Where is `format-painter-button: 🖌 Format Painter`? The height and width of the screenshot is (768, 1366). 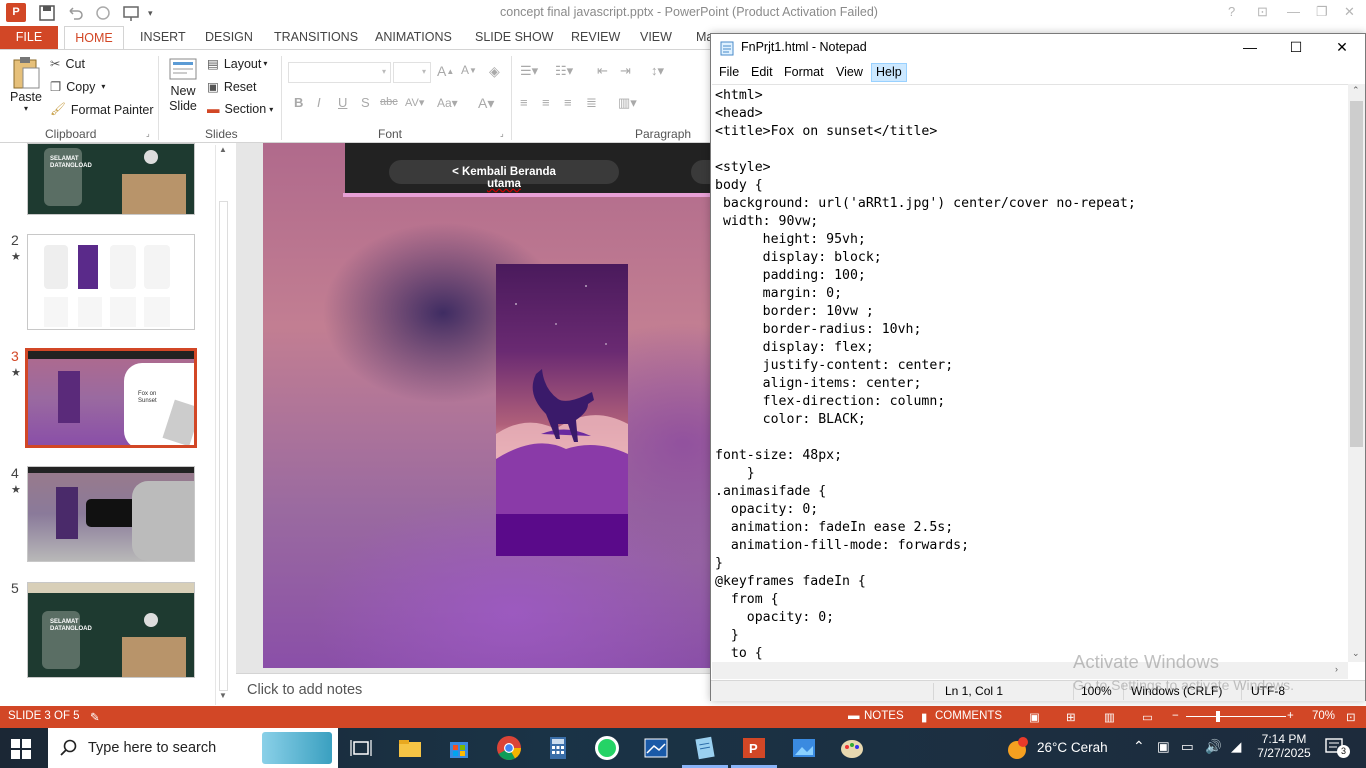 format-painter-button: 🖌 Format Painter is located at coordinates (102, 109).